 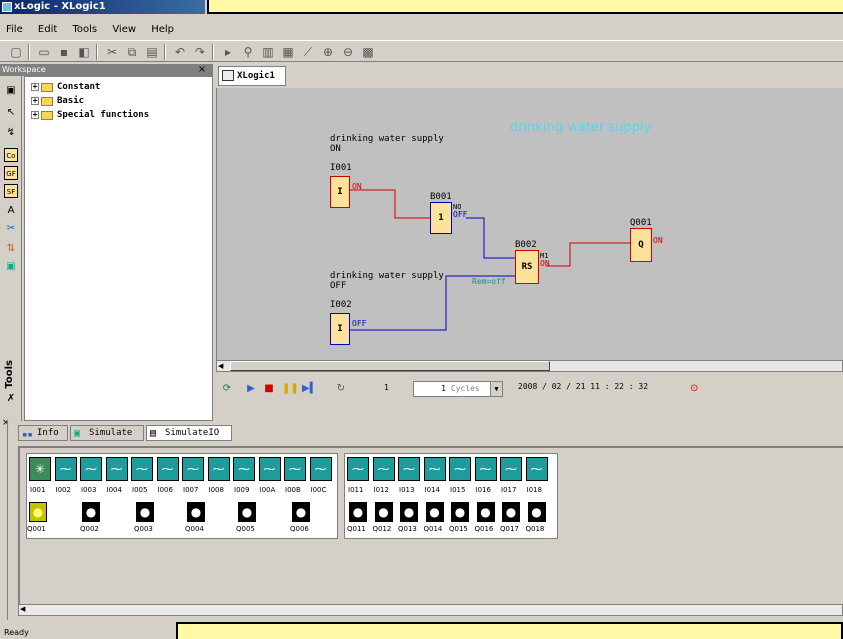 What do you see at coordinates (167, 469) in the screenshot?
I see `input-switch-i006: ⁓` at bounding box center [167, 469].